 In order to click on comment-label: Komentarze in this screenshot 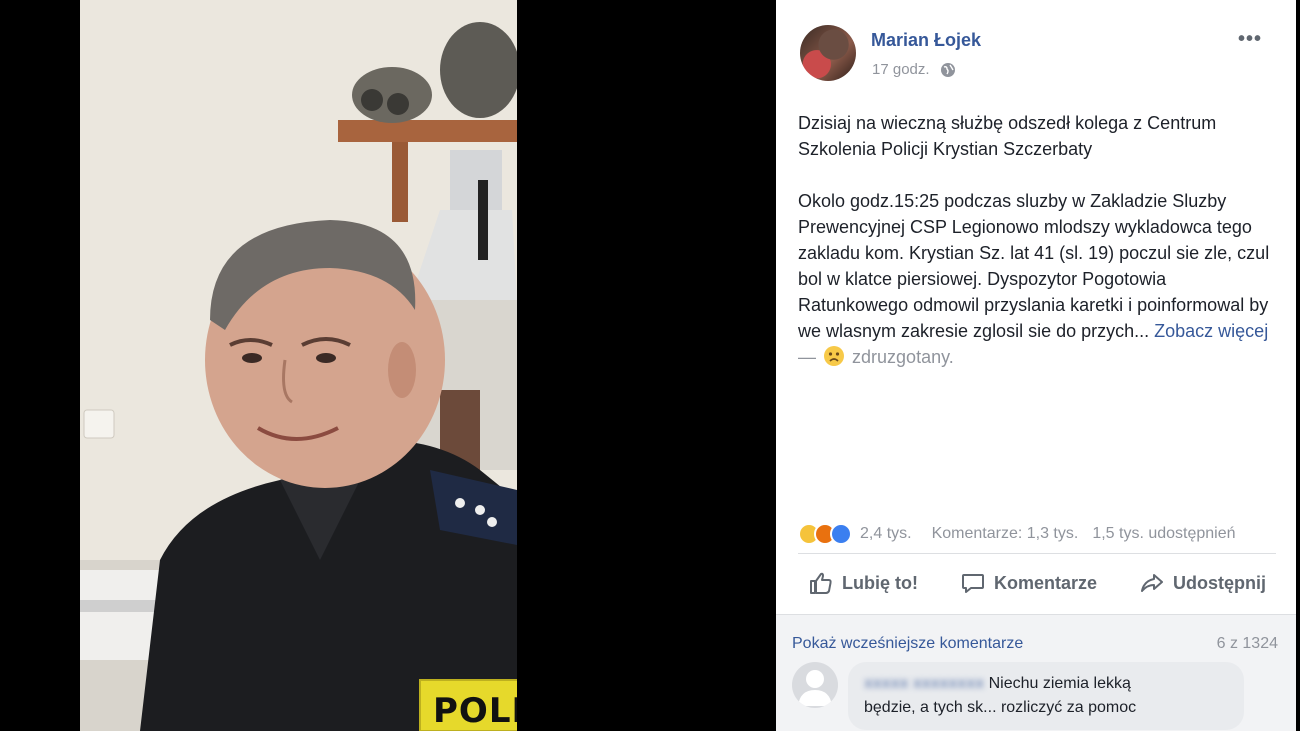, I will do `click(1045, 582)`.